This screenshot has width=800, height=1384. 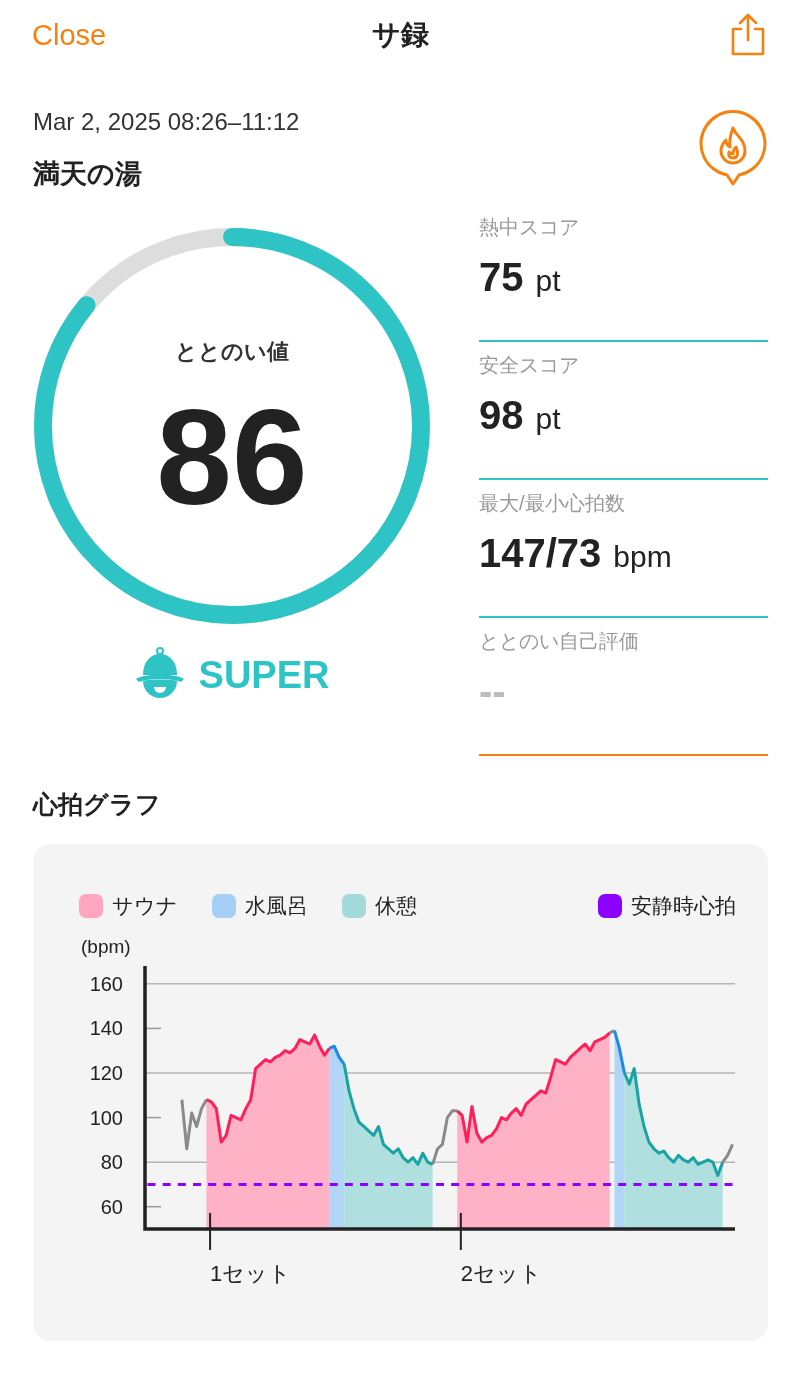 I want to click on y-tick-label: 120, so click(x=106, y=1073).